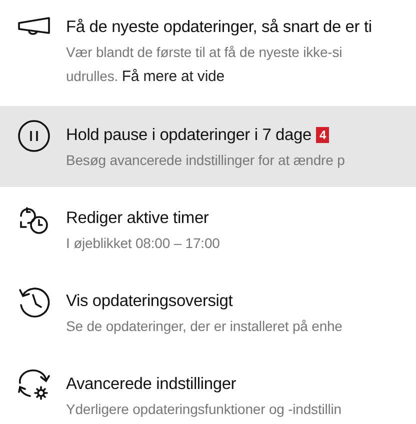 This screenshot has width=416, height=424. What do you see at coordinates (149, 301) in the screenshot?
I see `item-title: Vis opdateringsoversigt` at bounding box center [149, 301].